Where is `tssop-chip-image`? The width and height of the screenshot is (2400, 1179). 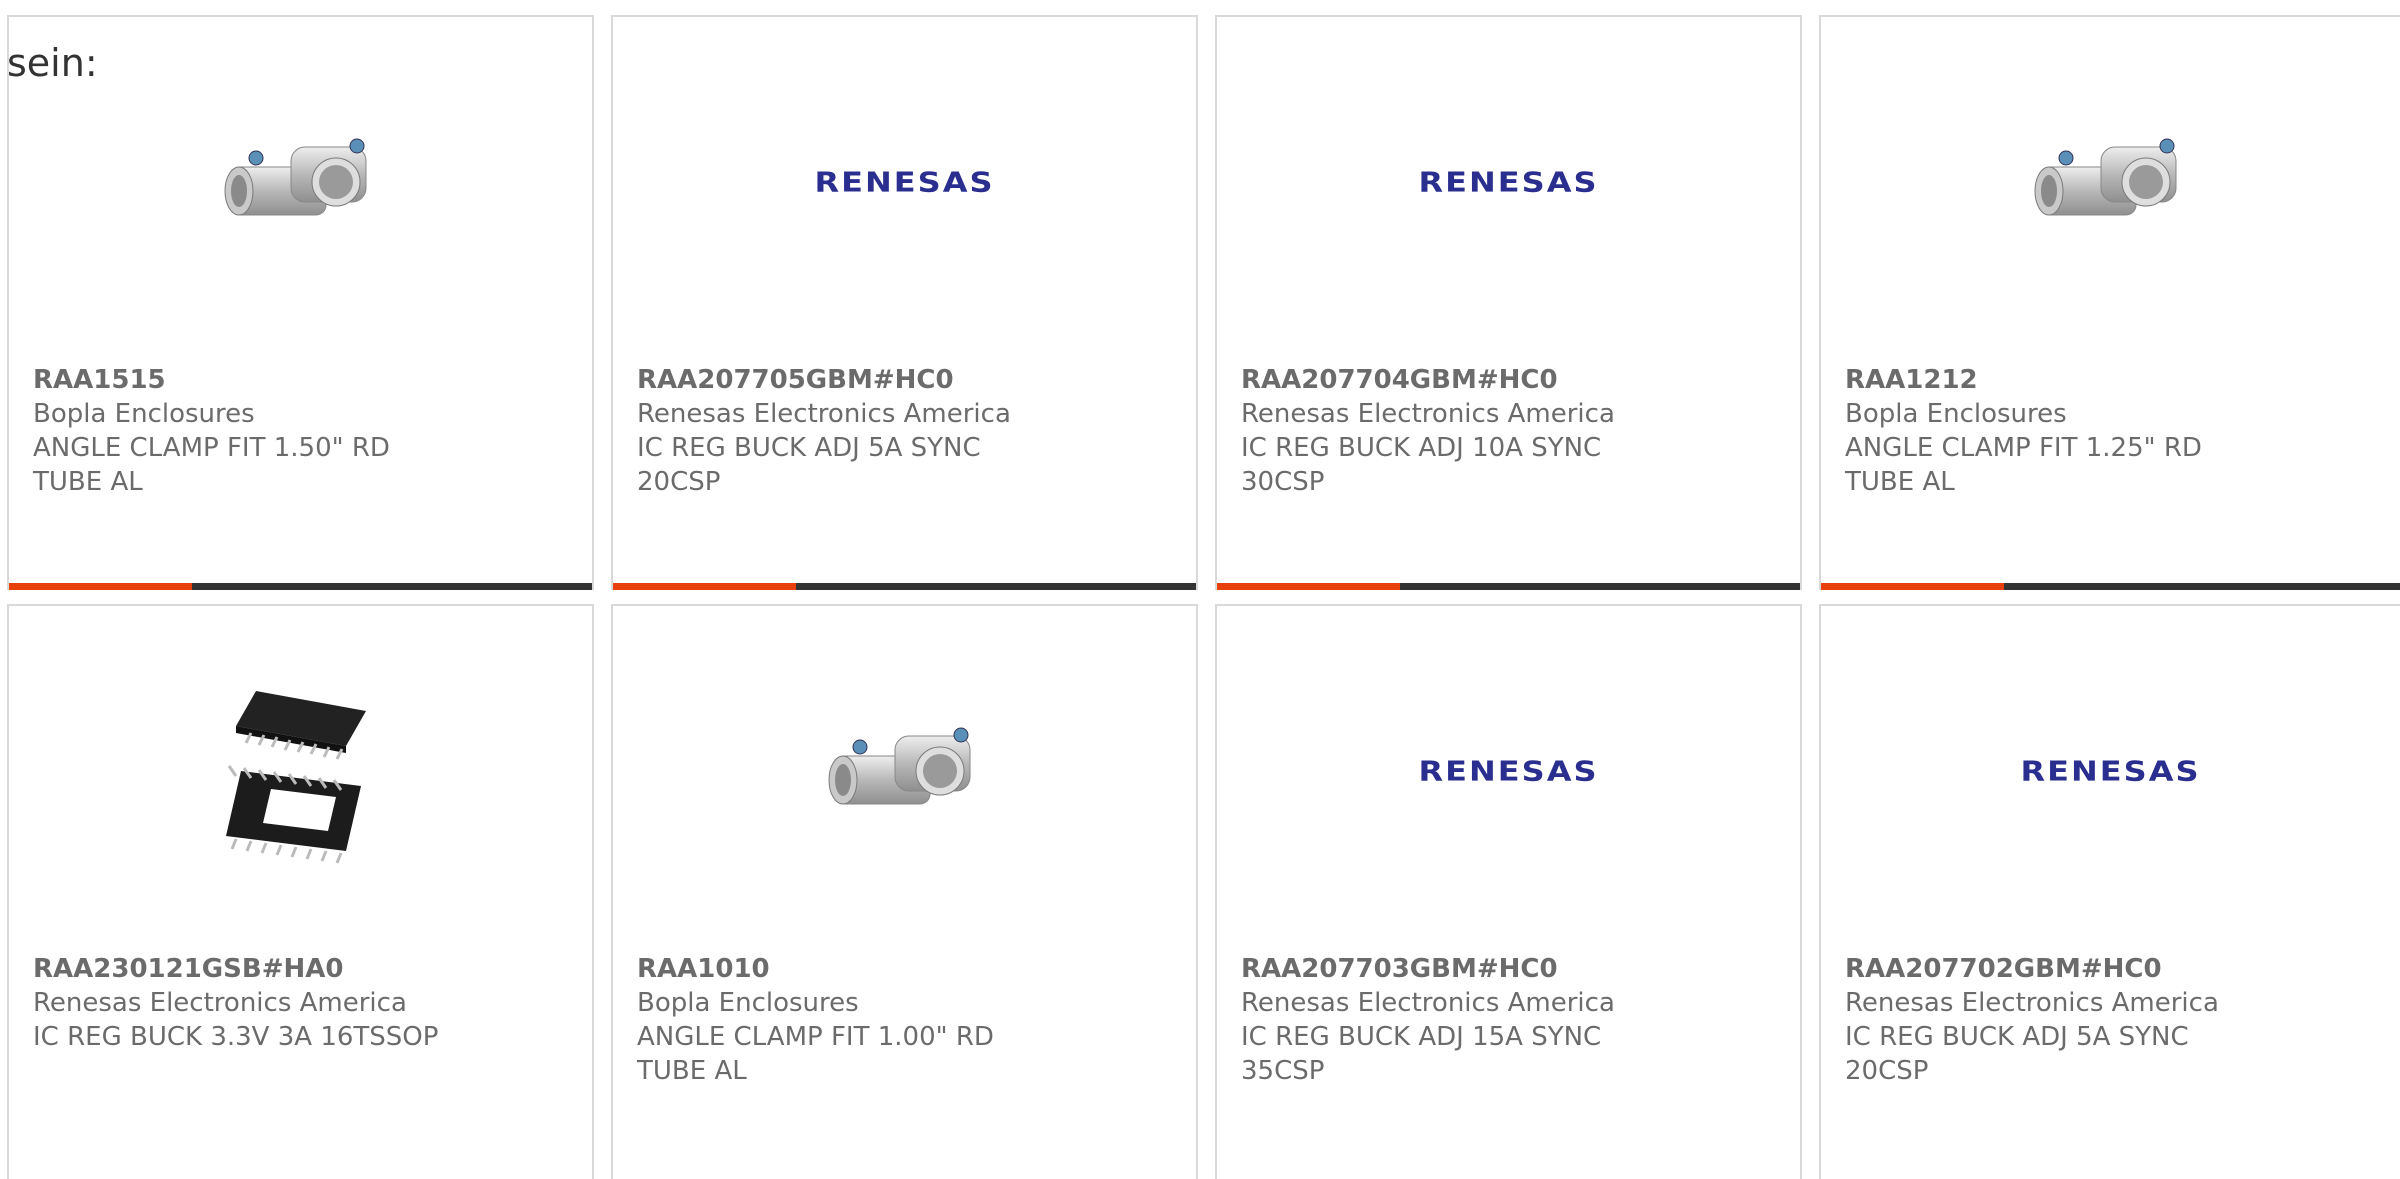
tssop-chip-image is located at coordinates (295, 777).